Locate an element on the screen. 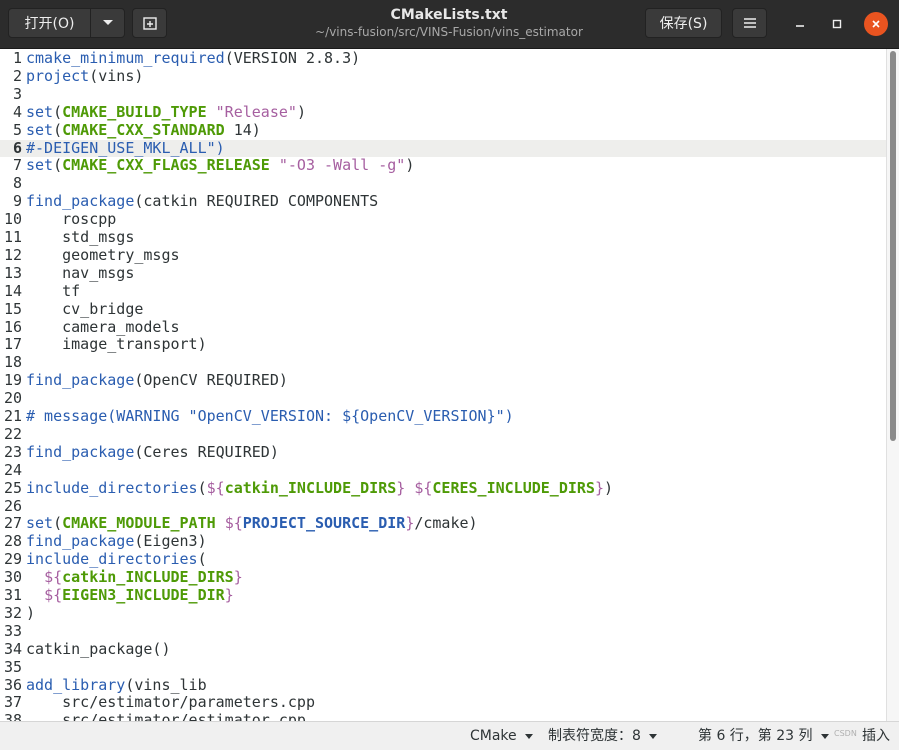 This screenshot has height=750, width=899. code-line: 22 is located at coordinates (443, 434).